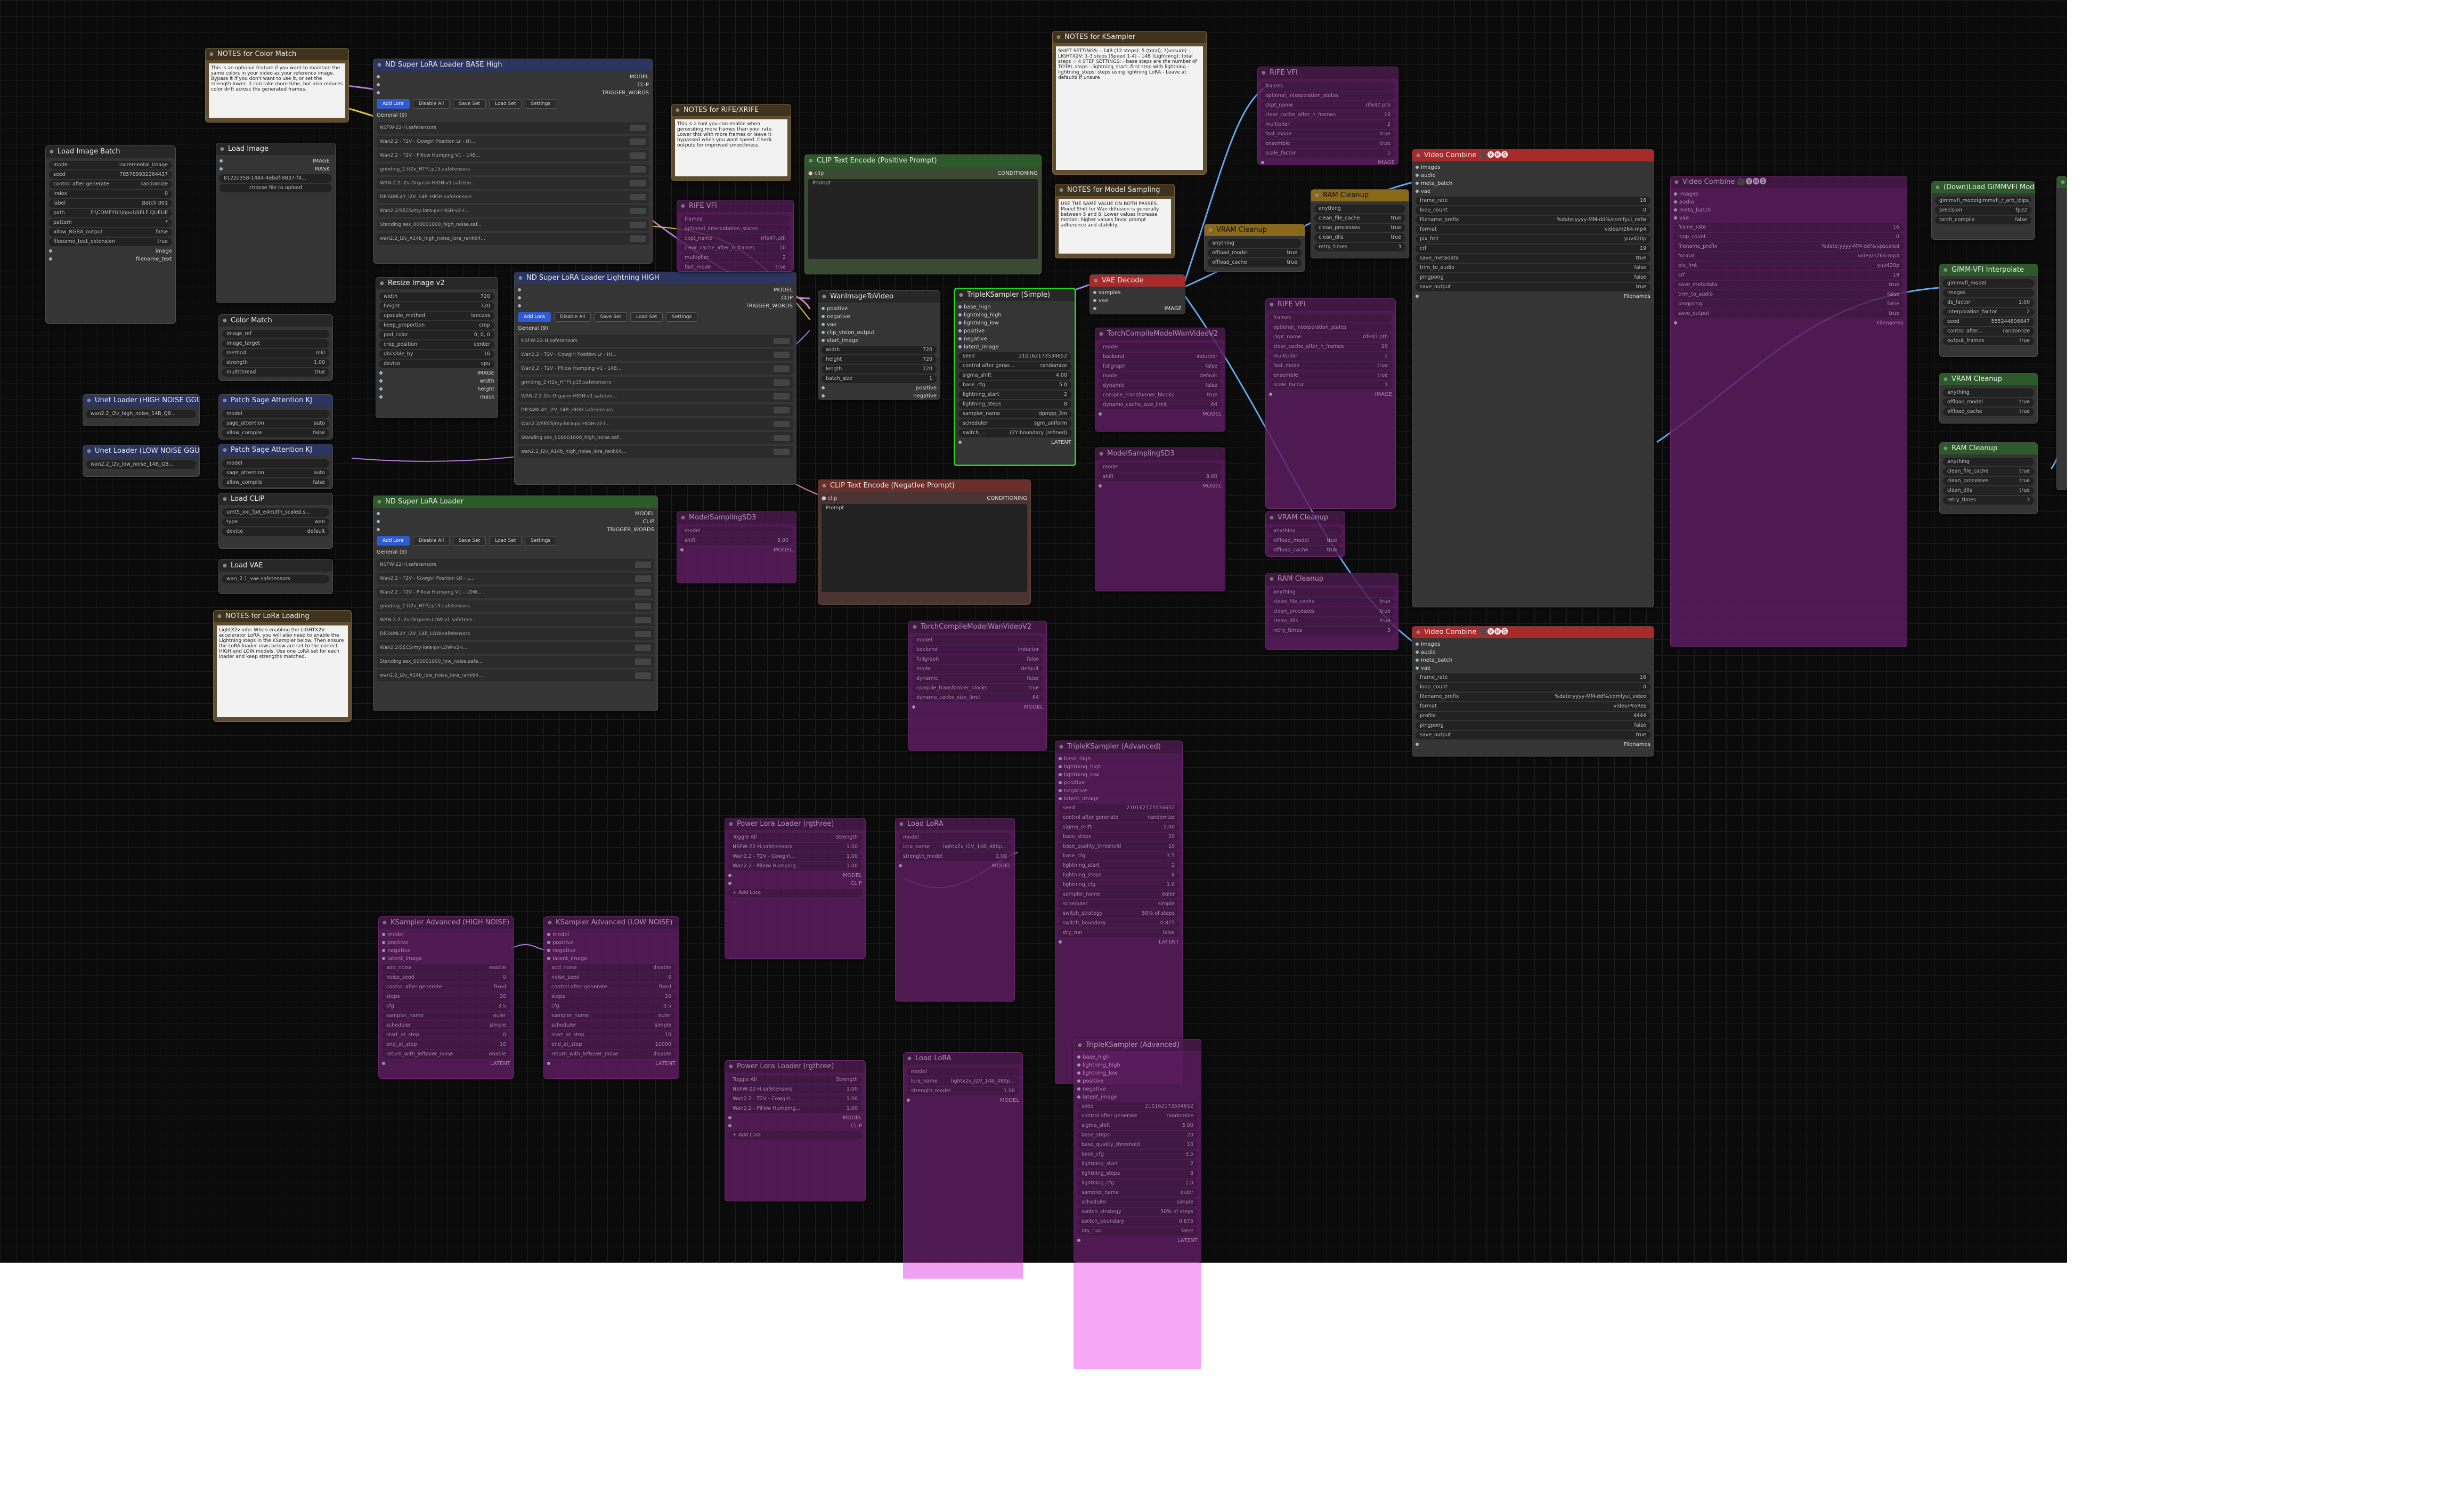 This screenshot has width=2464, height=1504. Describe the element at coordinates (1789, 218) in the screenshot. I see `input-slot: vae` at that location.